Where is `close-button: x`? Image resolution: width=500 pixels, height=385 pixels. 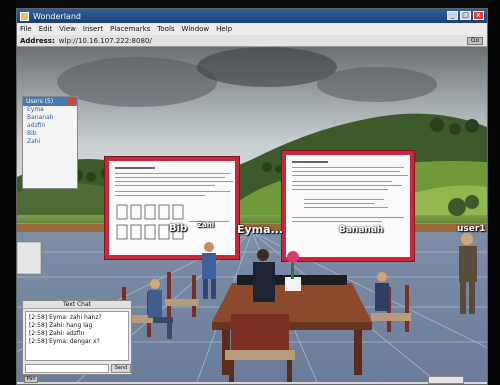 close-button: x is located at coordinates (478, 15).